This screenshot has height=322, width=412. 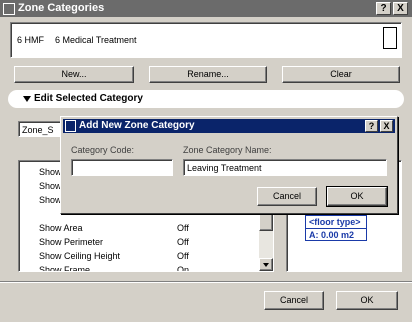 What do you see at coordinates (122, 167) in the screenshot?
I see `category-code-input` at bounding box center [122, 167].